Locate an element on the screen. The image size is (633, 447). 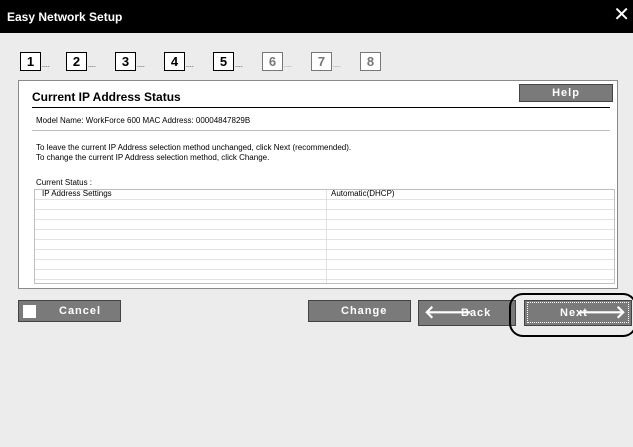
current-status-label: Current Status : is located at coordinates (64, 182).